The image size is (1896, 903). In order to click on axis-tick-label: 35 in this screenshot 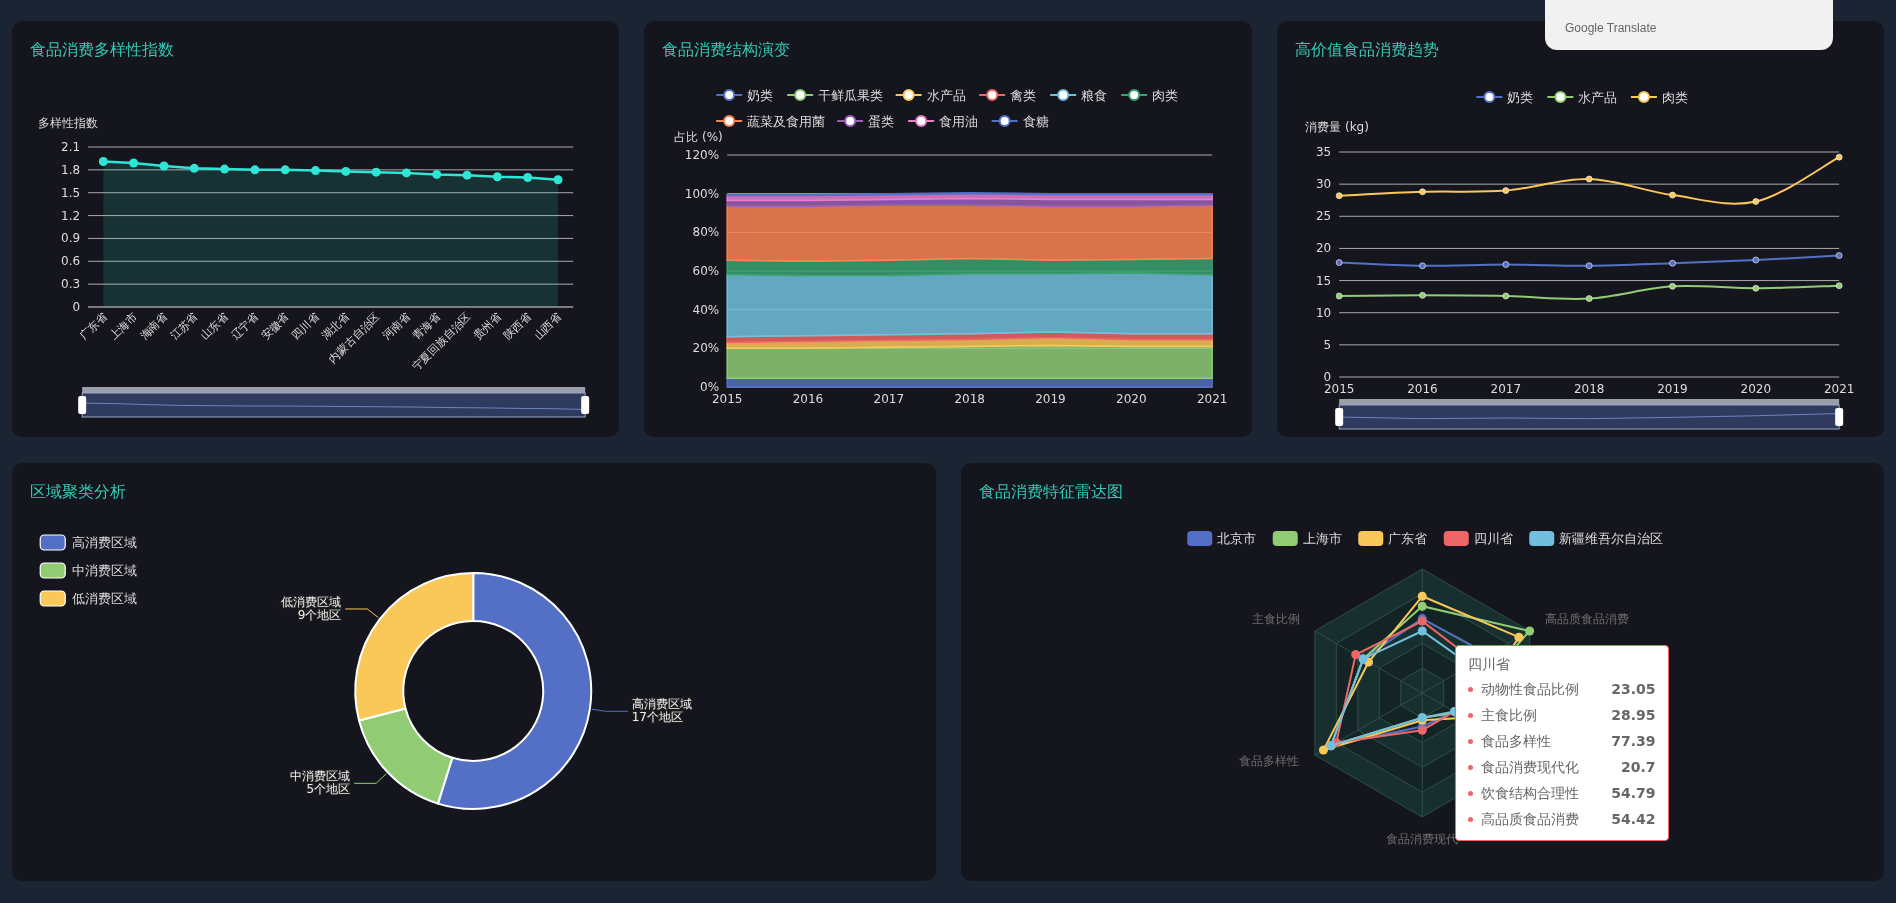, I will do `click(1323, 152)`.